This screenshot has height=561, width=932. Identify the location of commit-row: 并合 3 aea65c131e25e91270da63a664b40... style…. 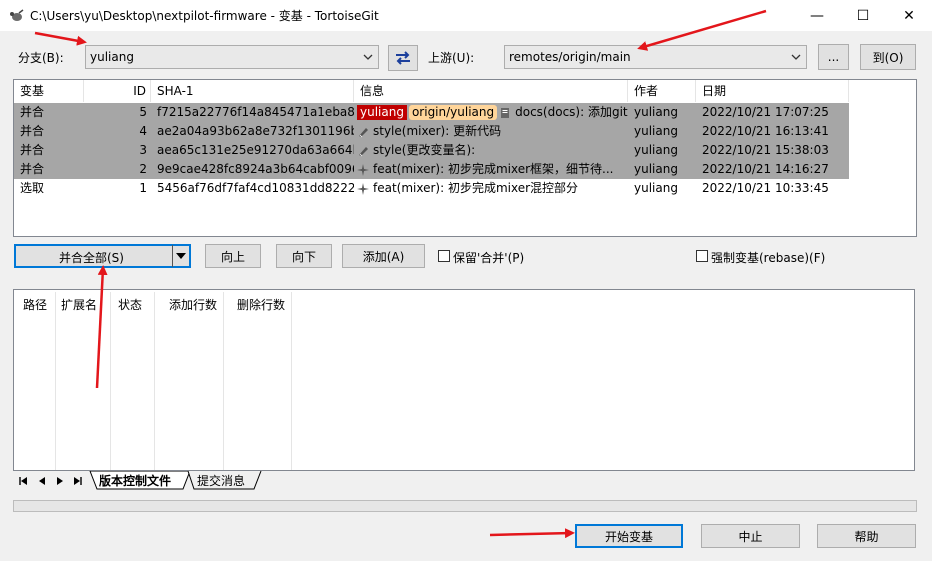
(431, 150).